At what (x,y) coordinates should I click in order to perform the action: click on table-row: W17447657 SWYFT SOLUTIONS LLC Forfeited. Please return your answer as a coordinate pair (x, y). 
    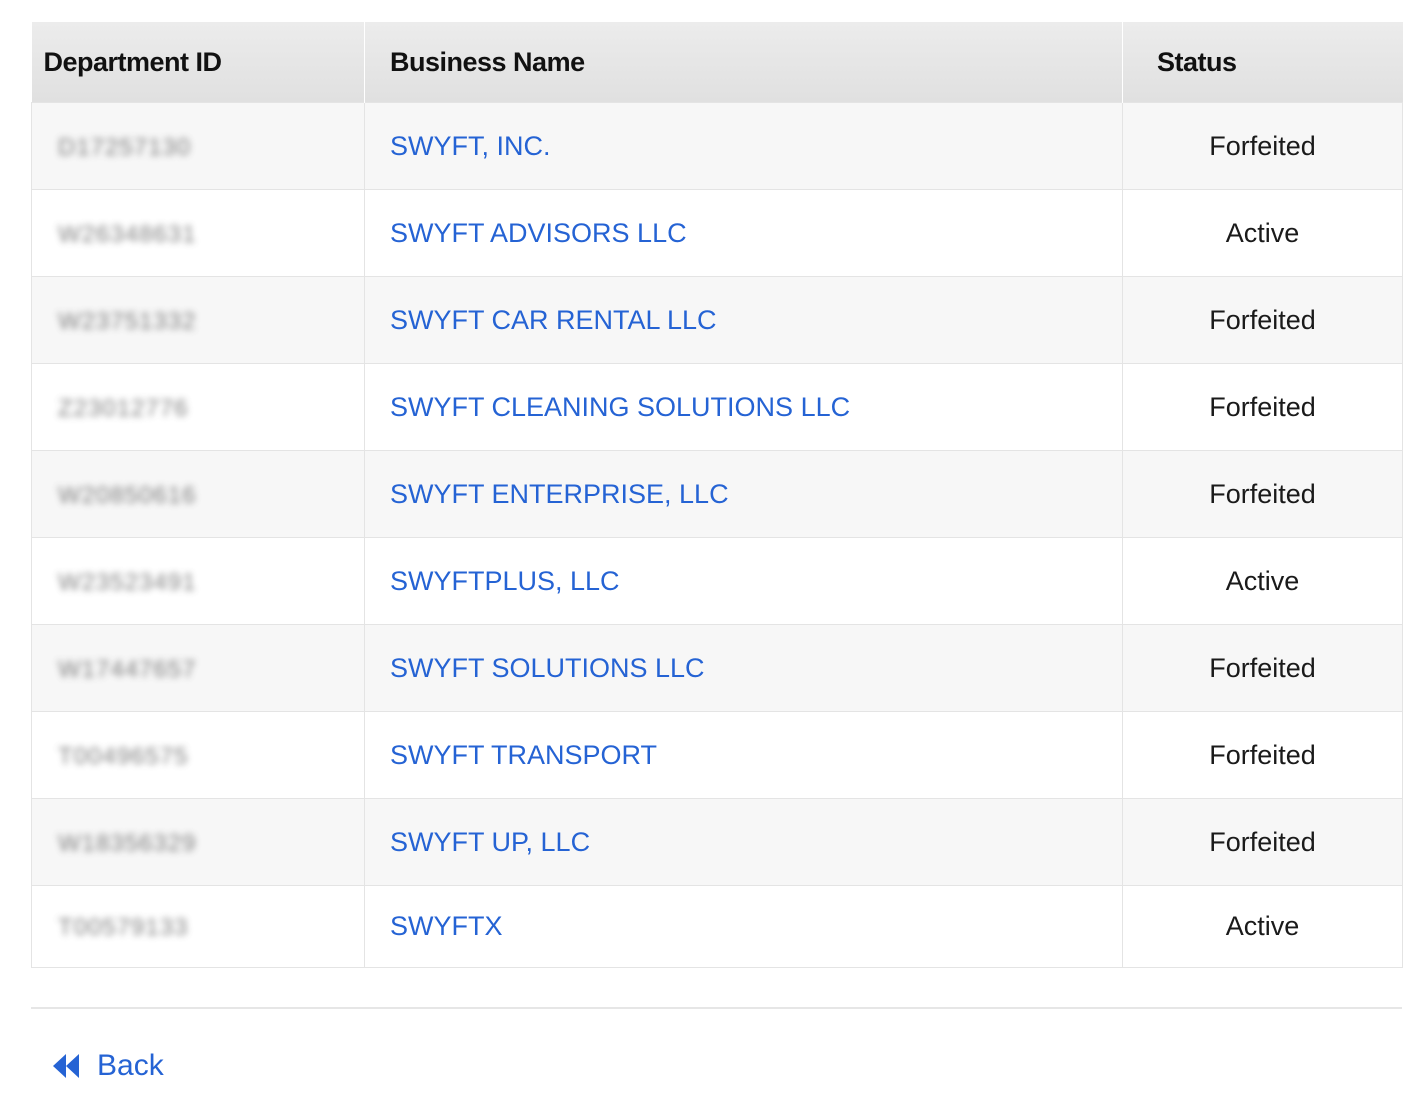
    Looking at the image, I should click on (717, 668).